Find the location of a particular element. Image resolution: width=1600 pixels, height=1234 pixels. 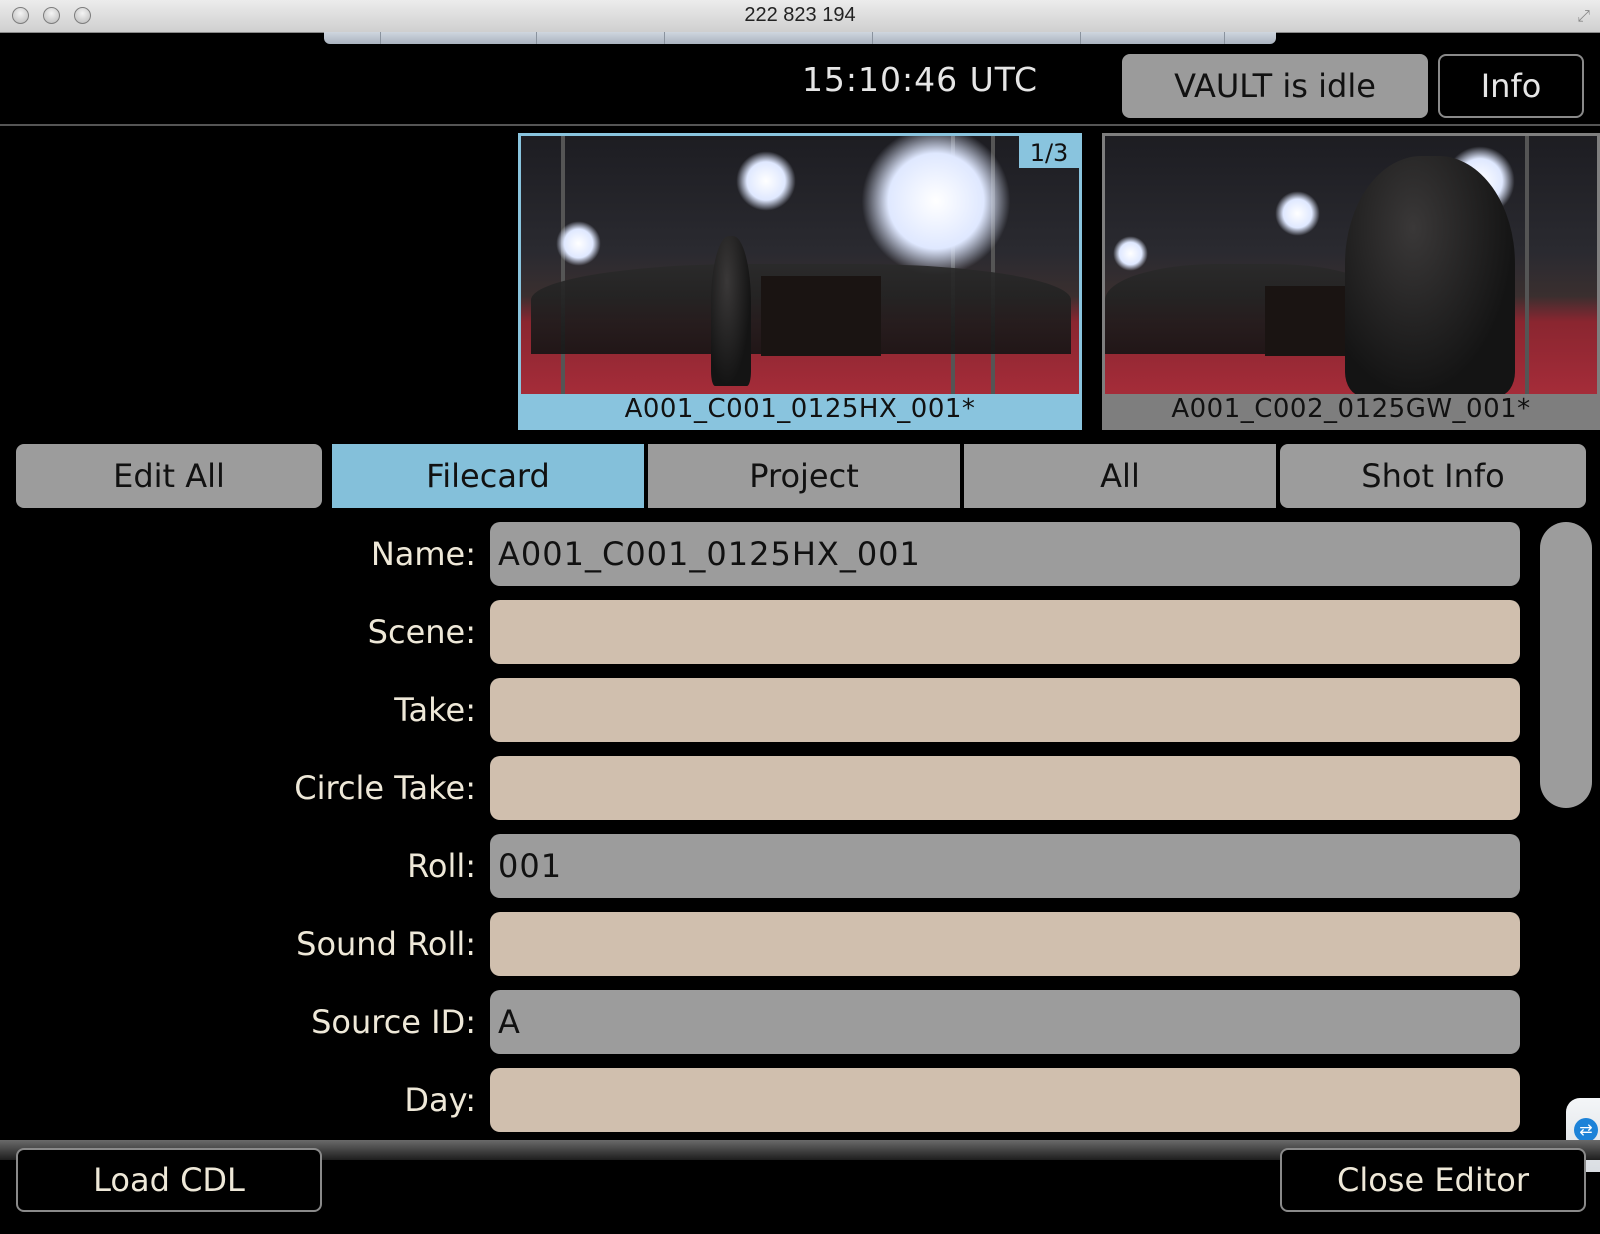

tab-shot-info: Shot Info is located at coordinates (1433, 476).